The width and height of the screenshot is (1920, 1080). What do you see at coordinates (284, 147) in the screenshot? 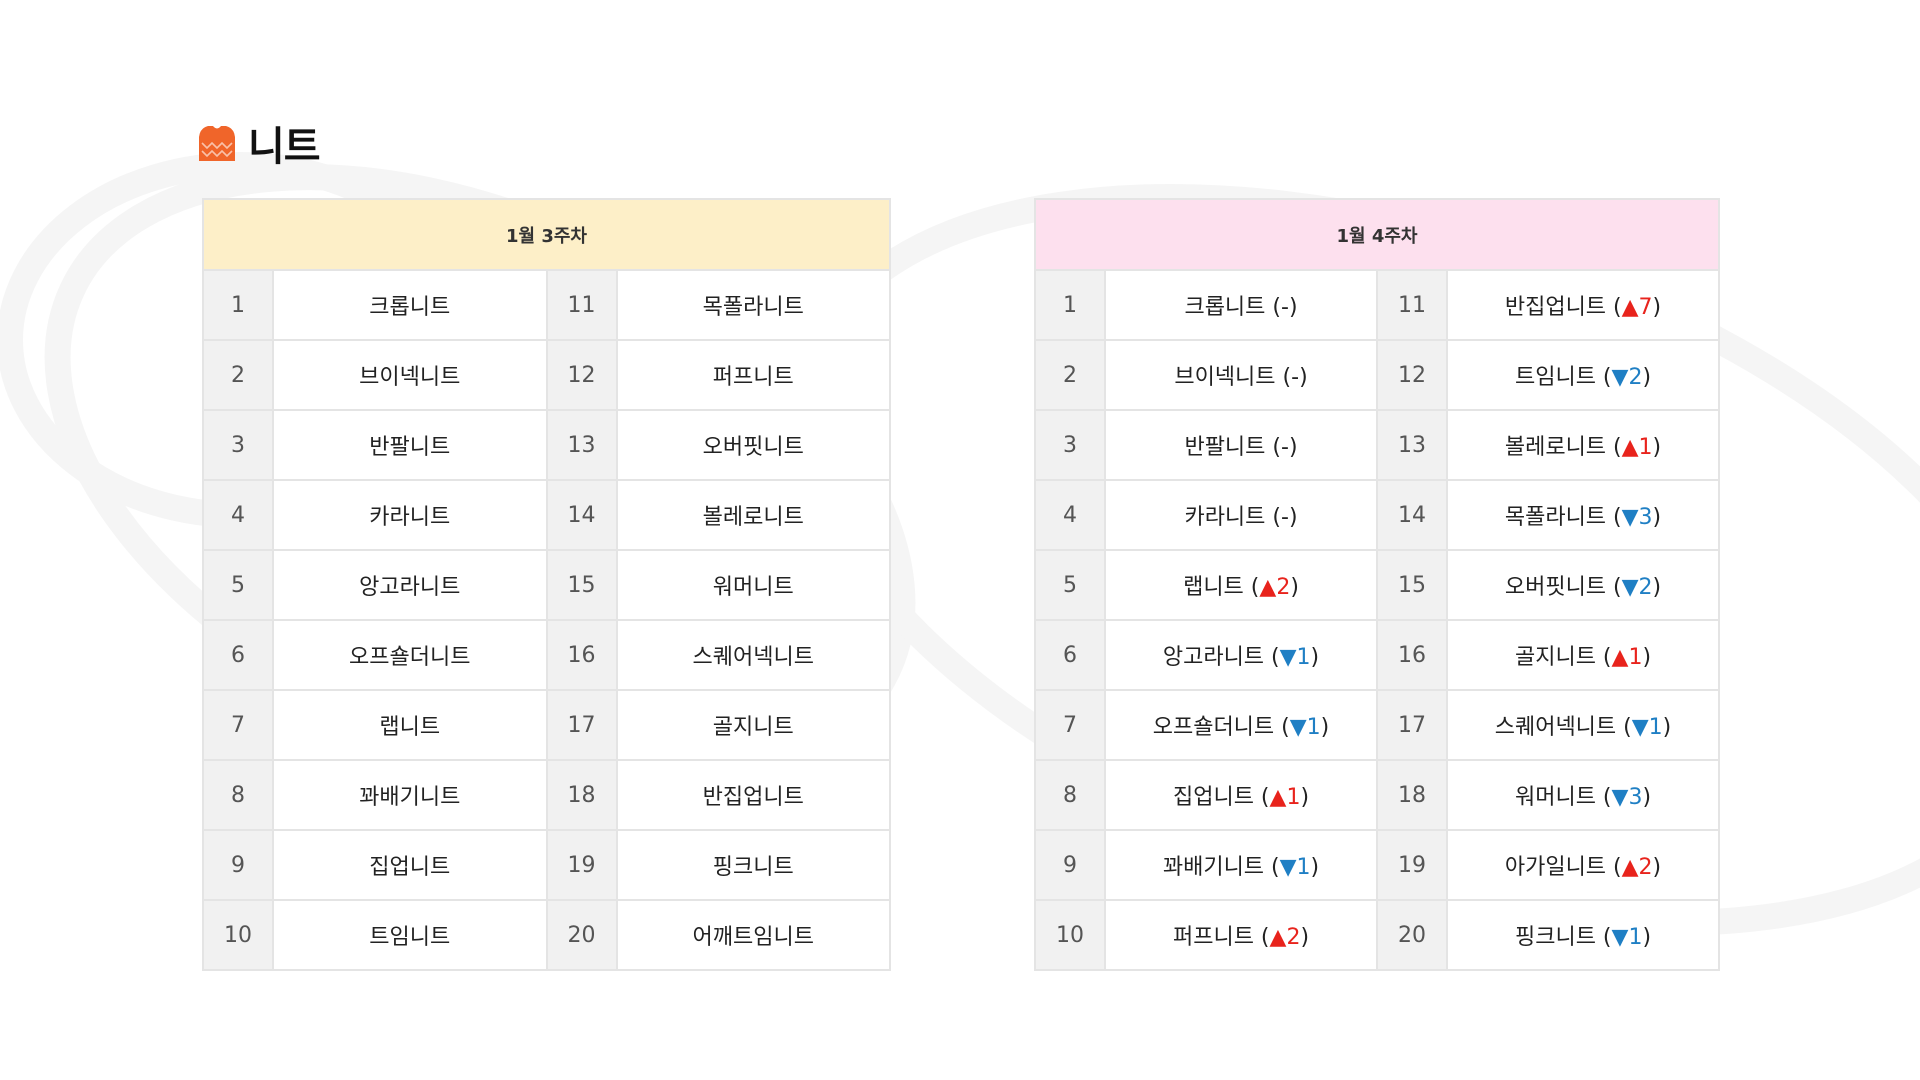
I see `page-title-text: 니트` at bounding box center [284, 147].